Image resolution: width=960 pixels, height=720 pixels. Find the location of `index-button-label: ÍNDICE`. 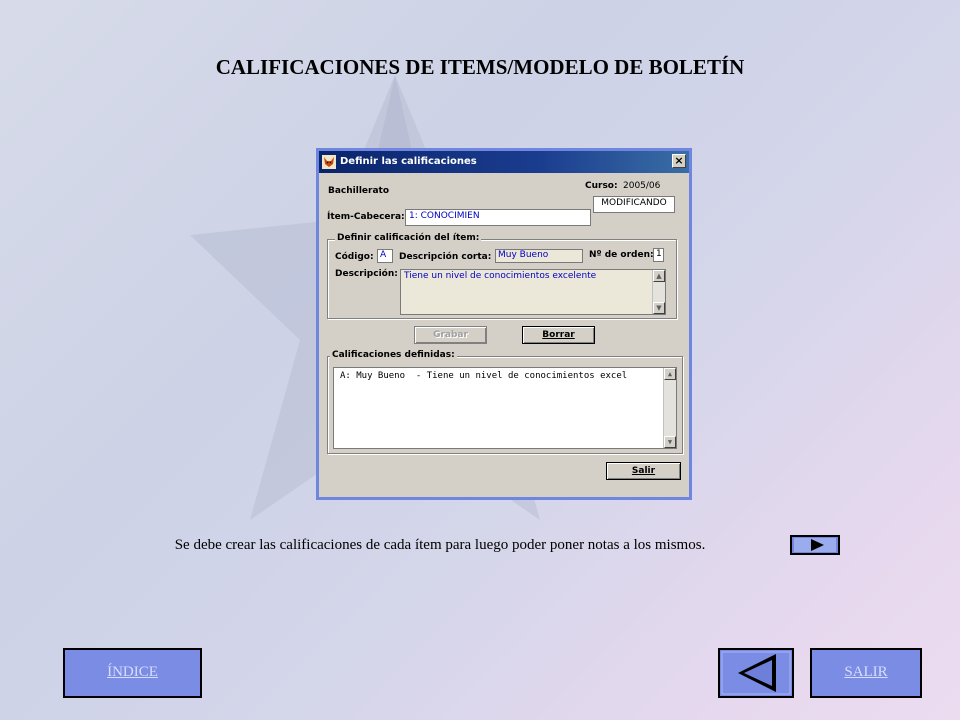

index-button-label: ÍNDICE is located at coordinates (132, 672).